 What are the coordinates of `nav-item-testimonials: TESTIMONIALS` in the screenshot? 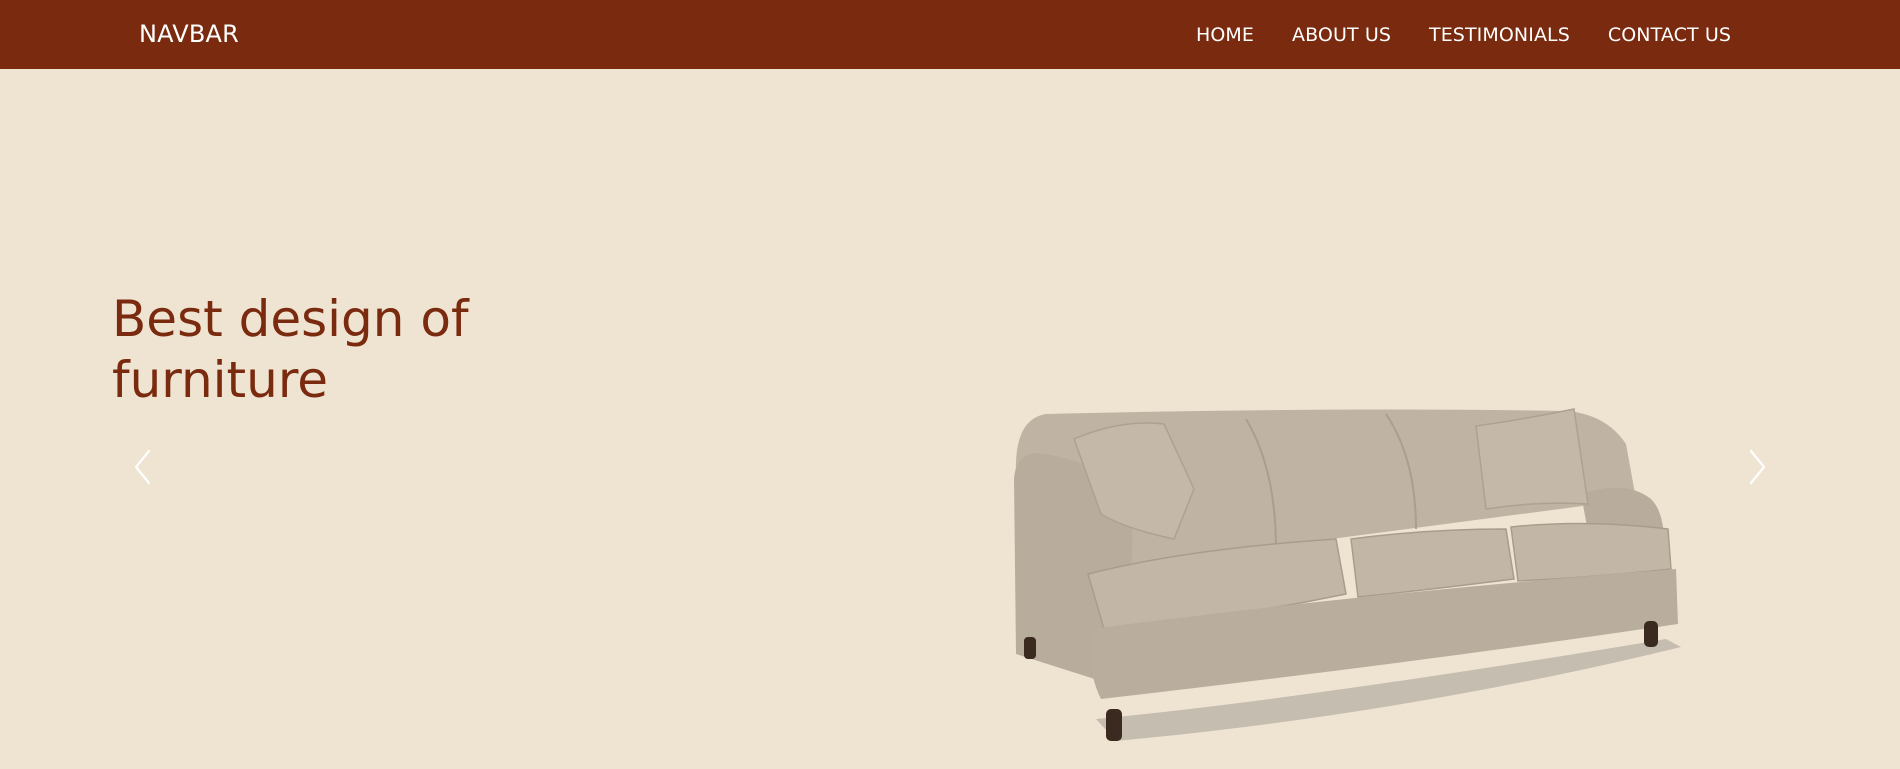 It's located at (1499, 35).